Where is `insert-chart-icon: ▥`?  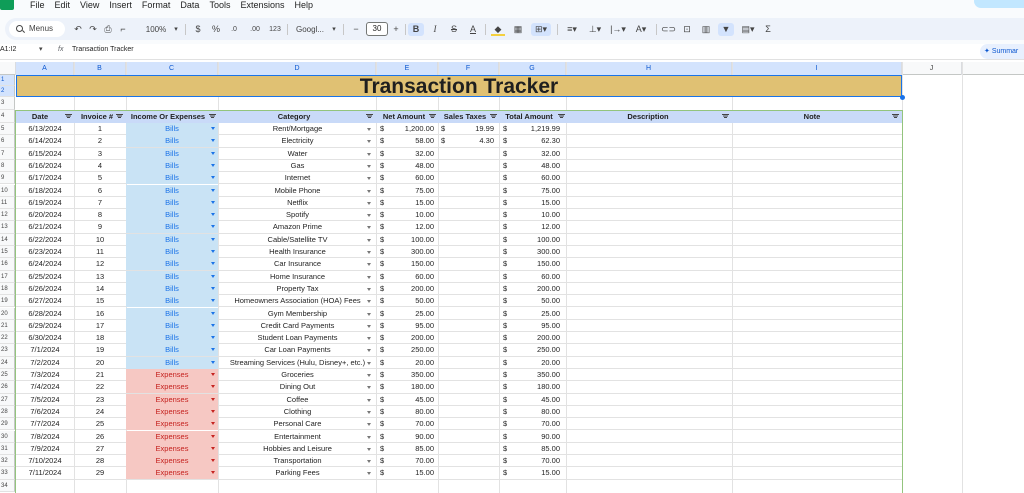
insert-chart-icon: ▥ is located at coordinates (706, 29).